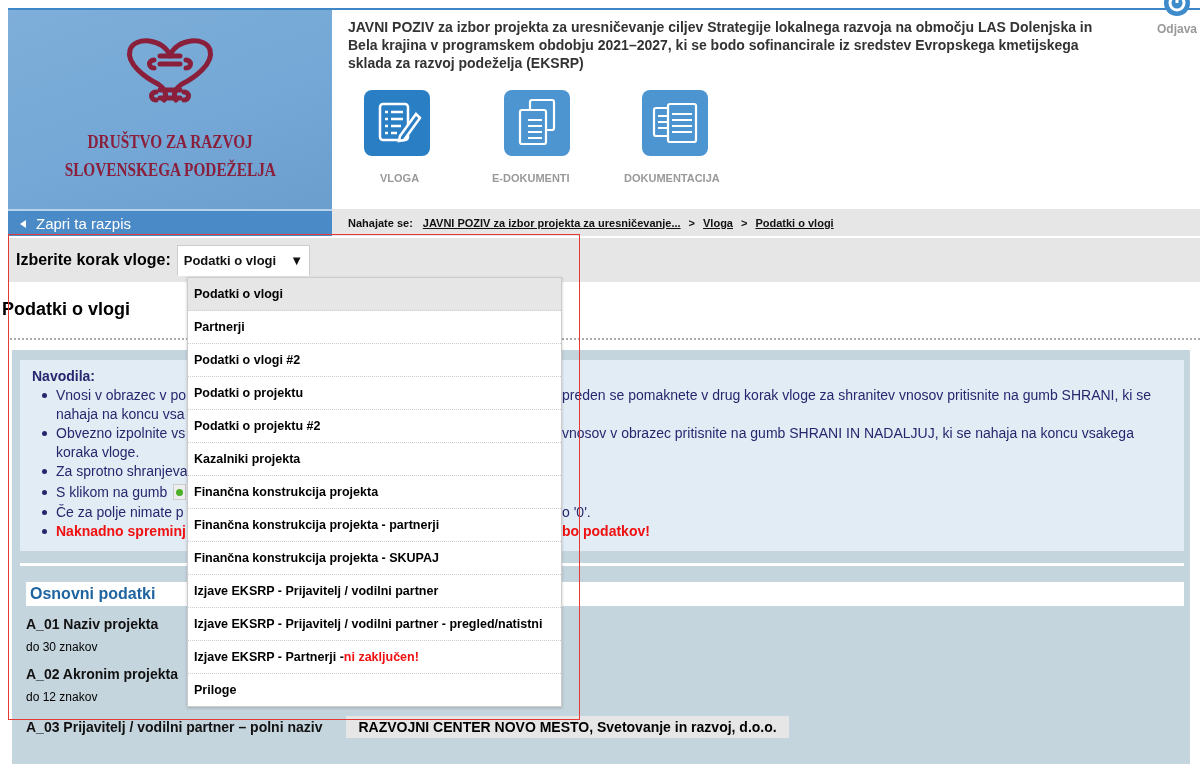 This screenshot has height=764, width=1200. Describe the element at coordinates (121, 395) in the screenshot. I see `instruction-text: Vnosi v obrazec v po` at that location.